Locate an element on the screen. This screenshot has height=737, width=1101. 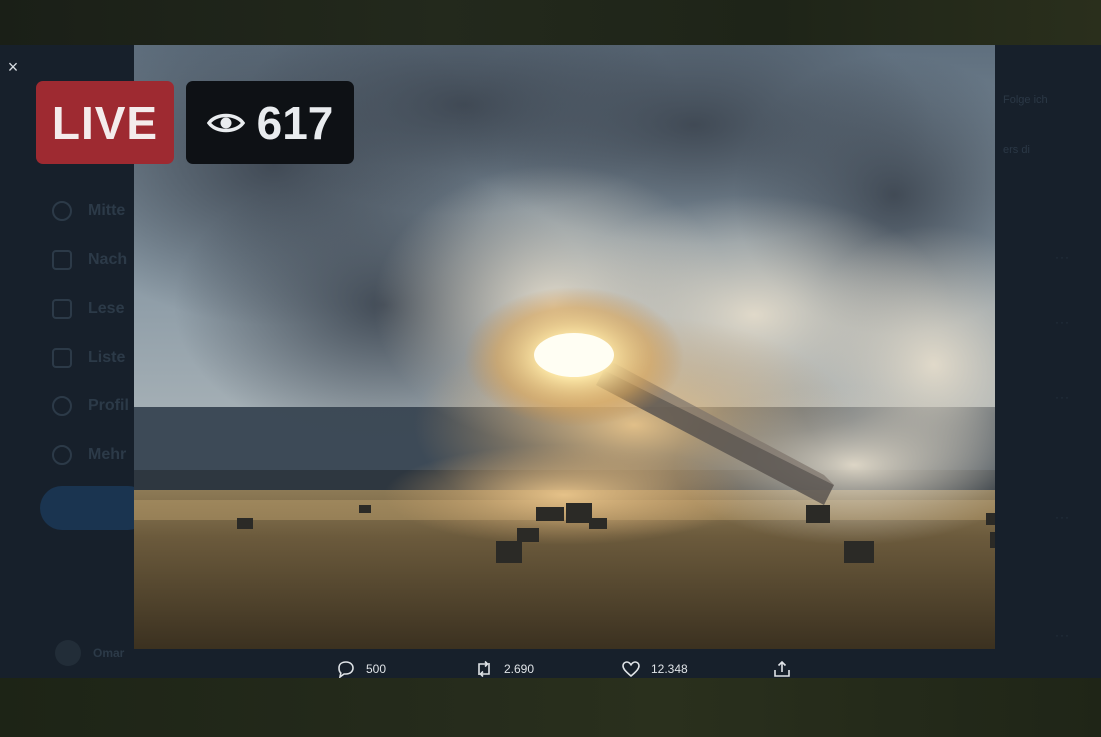
reply-count: 500 is located at coordinates (376, 669).